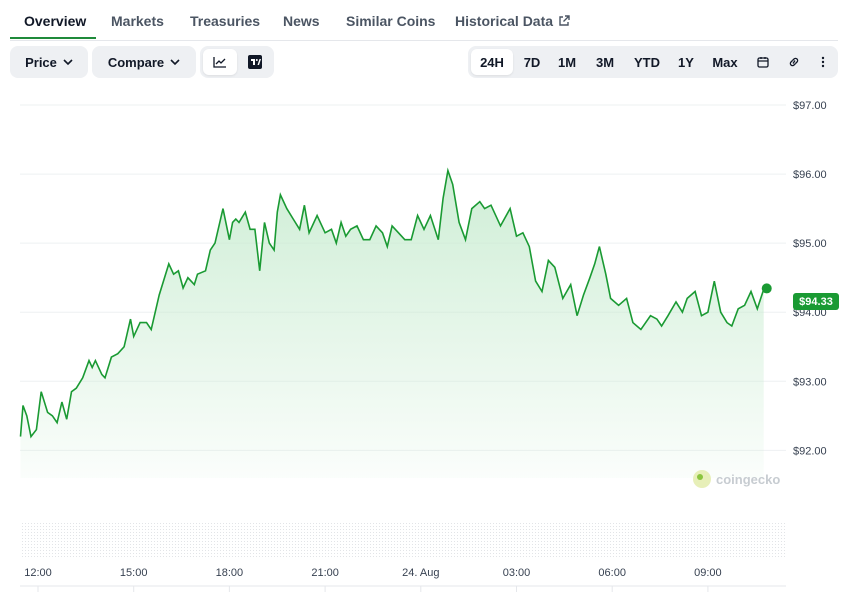  Describe the element at coordinates (38, 573) in the screenshot. I see `x-tick-label: 12:00` at that location.